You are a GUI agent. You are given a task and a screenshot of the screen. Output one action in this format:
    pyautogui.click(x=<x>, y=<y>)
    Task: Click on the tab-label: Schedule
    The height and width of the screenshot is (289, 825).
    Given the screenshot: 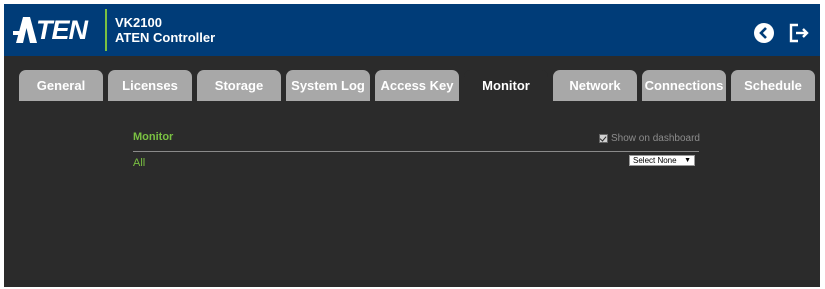 What is the action you would take?
    pyautogui.click(x=773, y=85)
    